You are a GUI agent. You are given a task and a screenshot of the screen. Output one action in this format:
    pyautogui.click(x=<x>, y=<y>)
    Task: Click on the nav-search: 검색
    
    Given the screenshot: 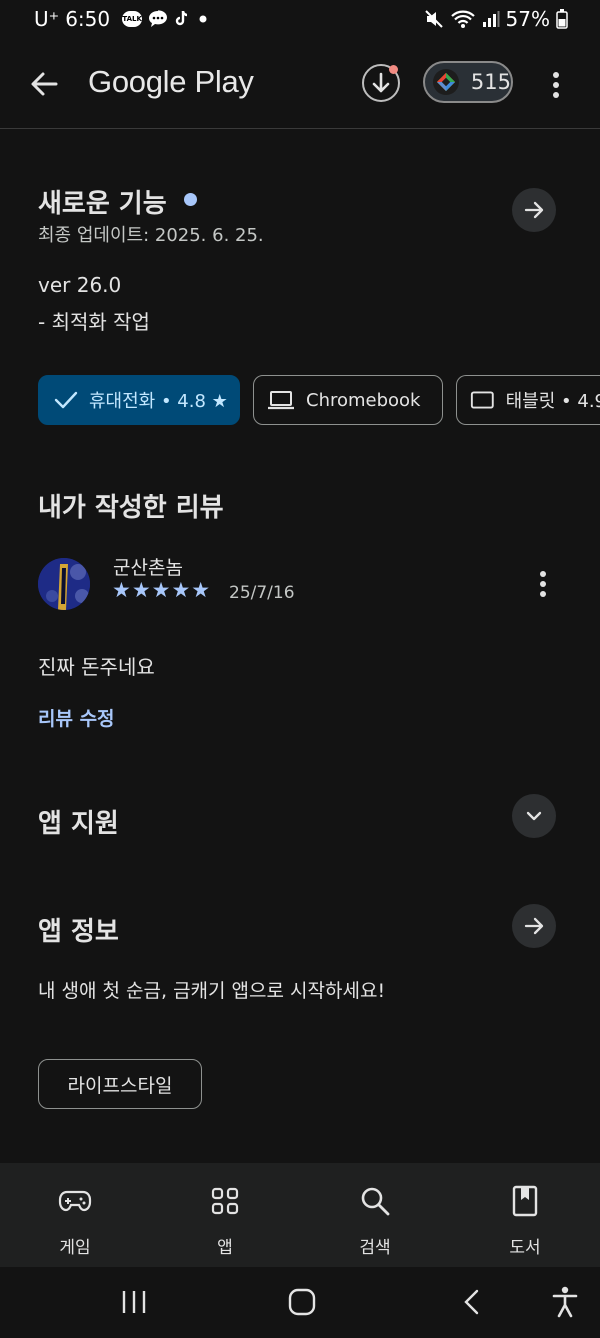 What is the action you would take?
    pyautogui.click(x=375, y=1215)
    